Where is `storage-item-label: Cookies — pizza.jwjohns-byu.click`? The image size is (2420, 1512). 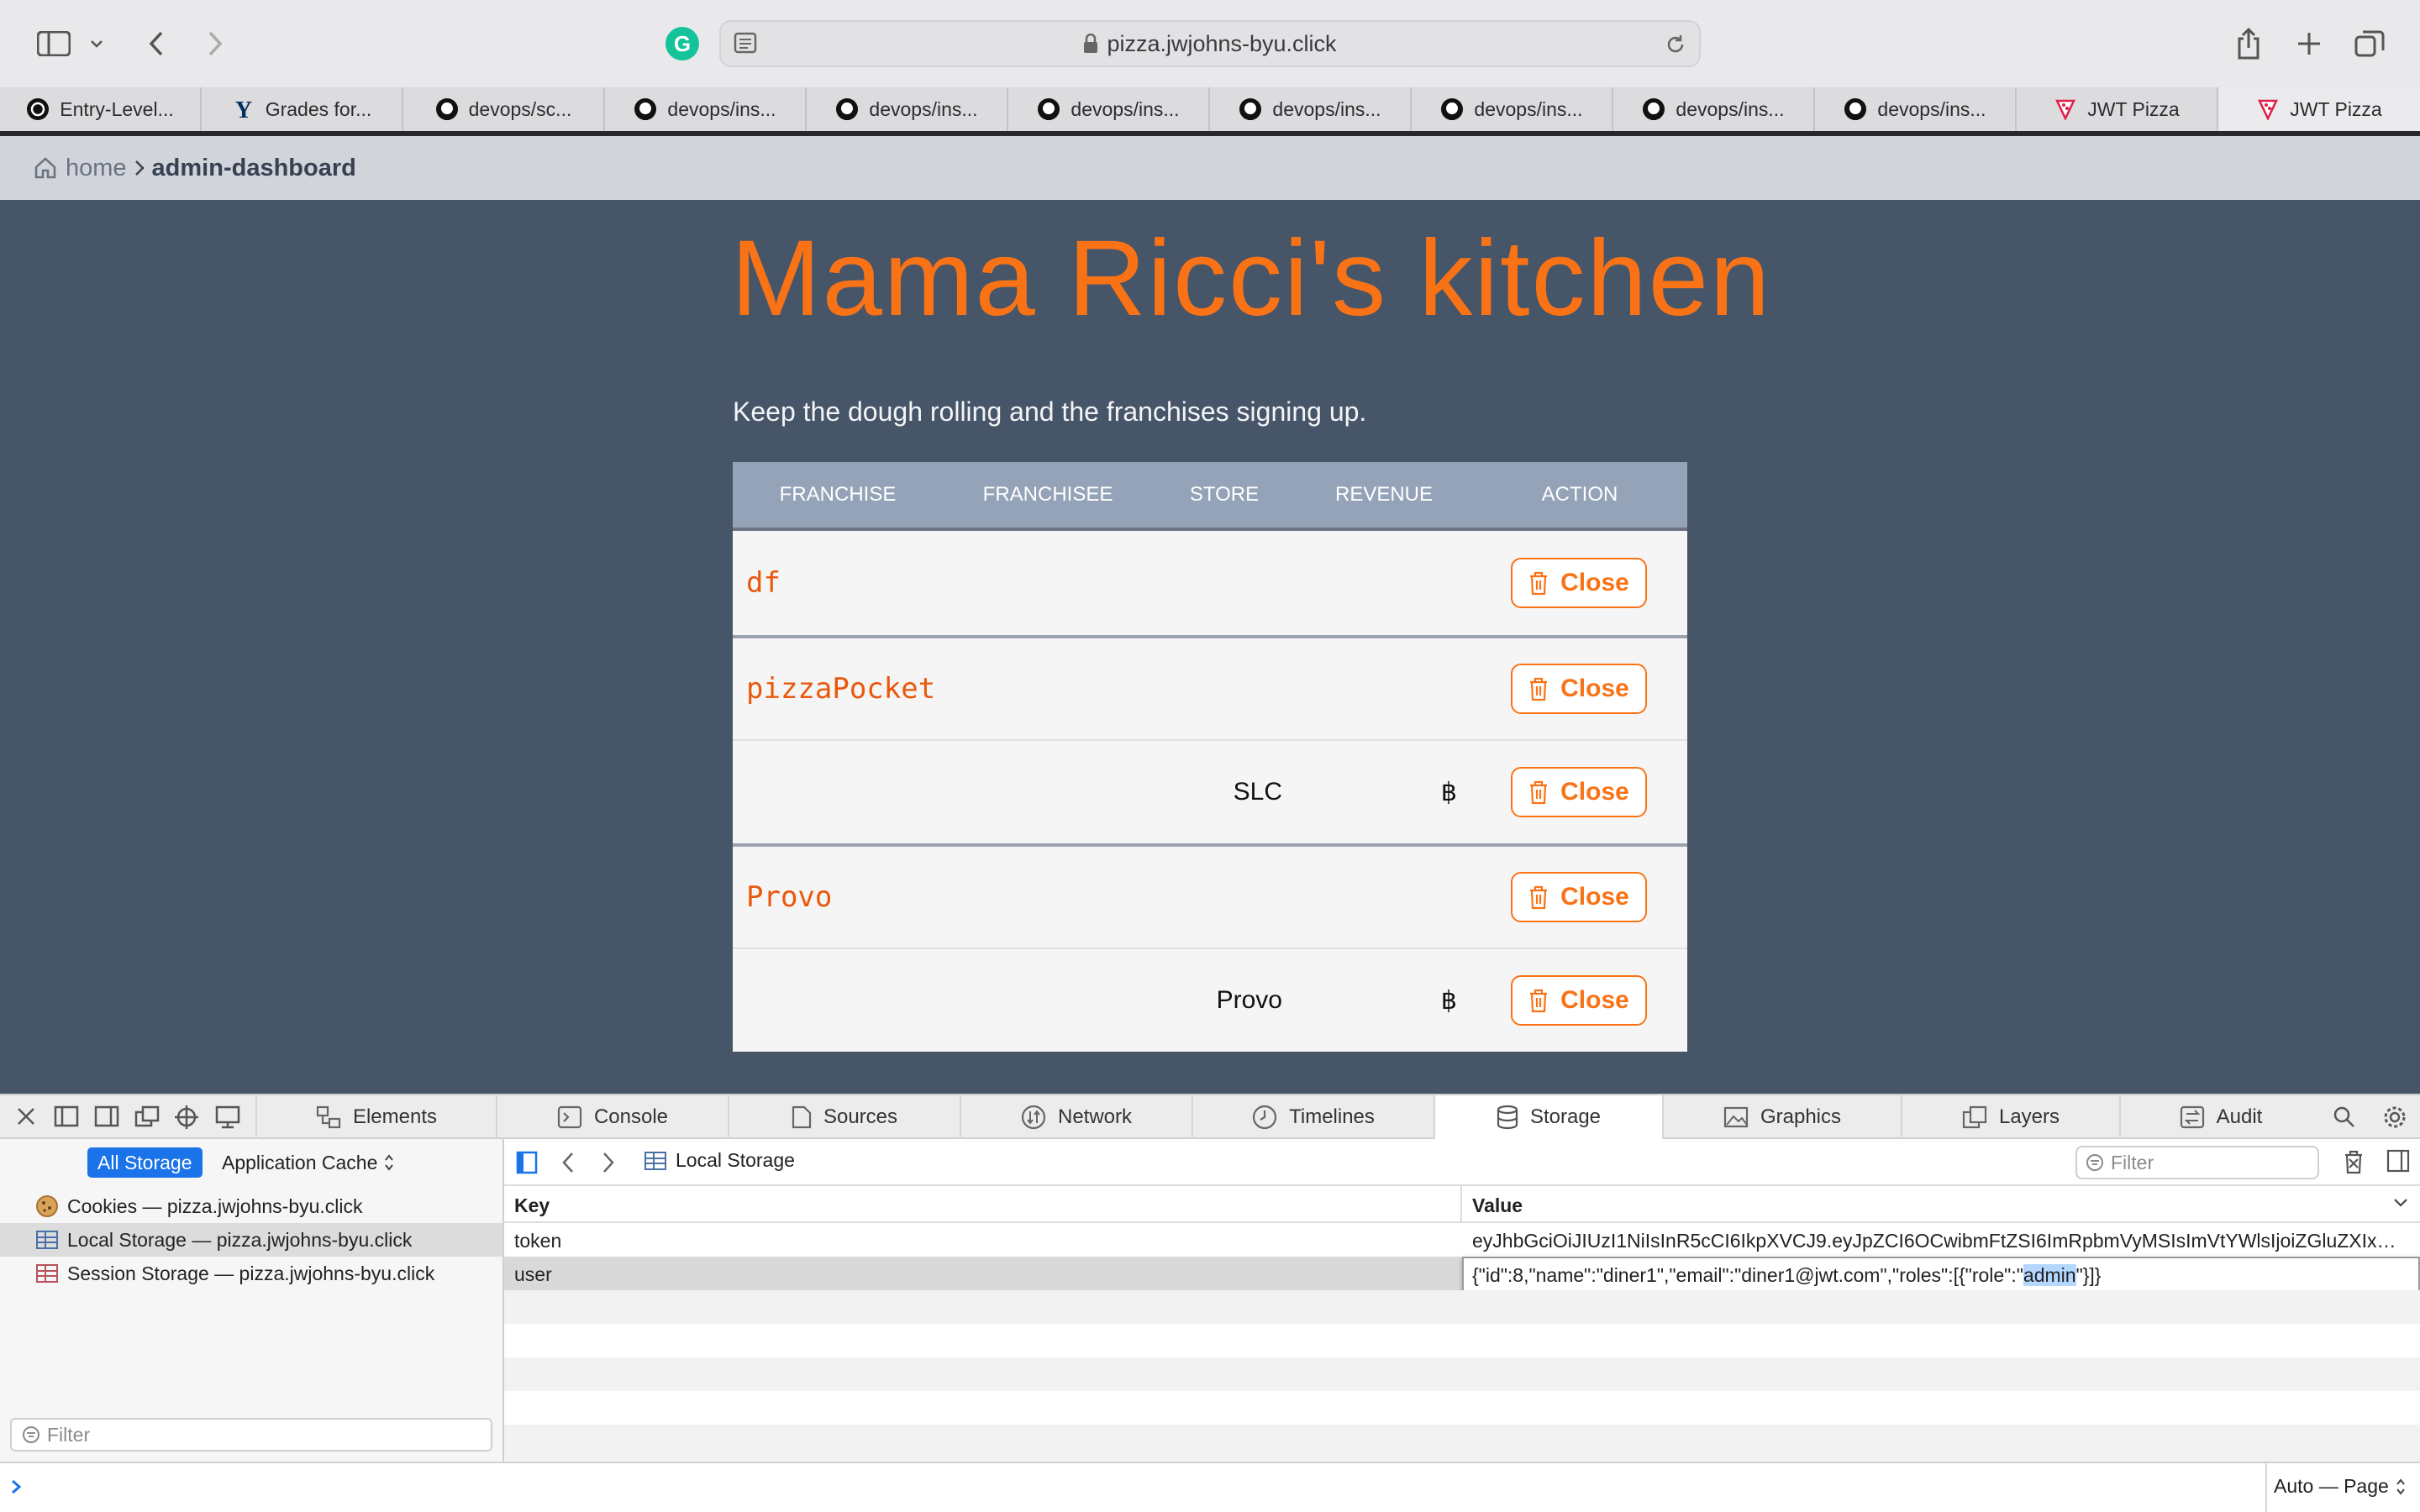 storage-item-label: Cookies — pizza.jwjohns-byu.click is located at coordinates (215, 1205).